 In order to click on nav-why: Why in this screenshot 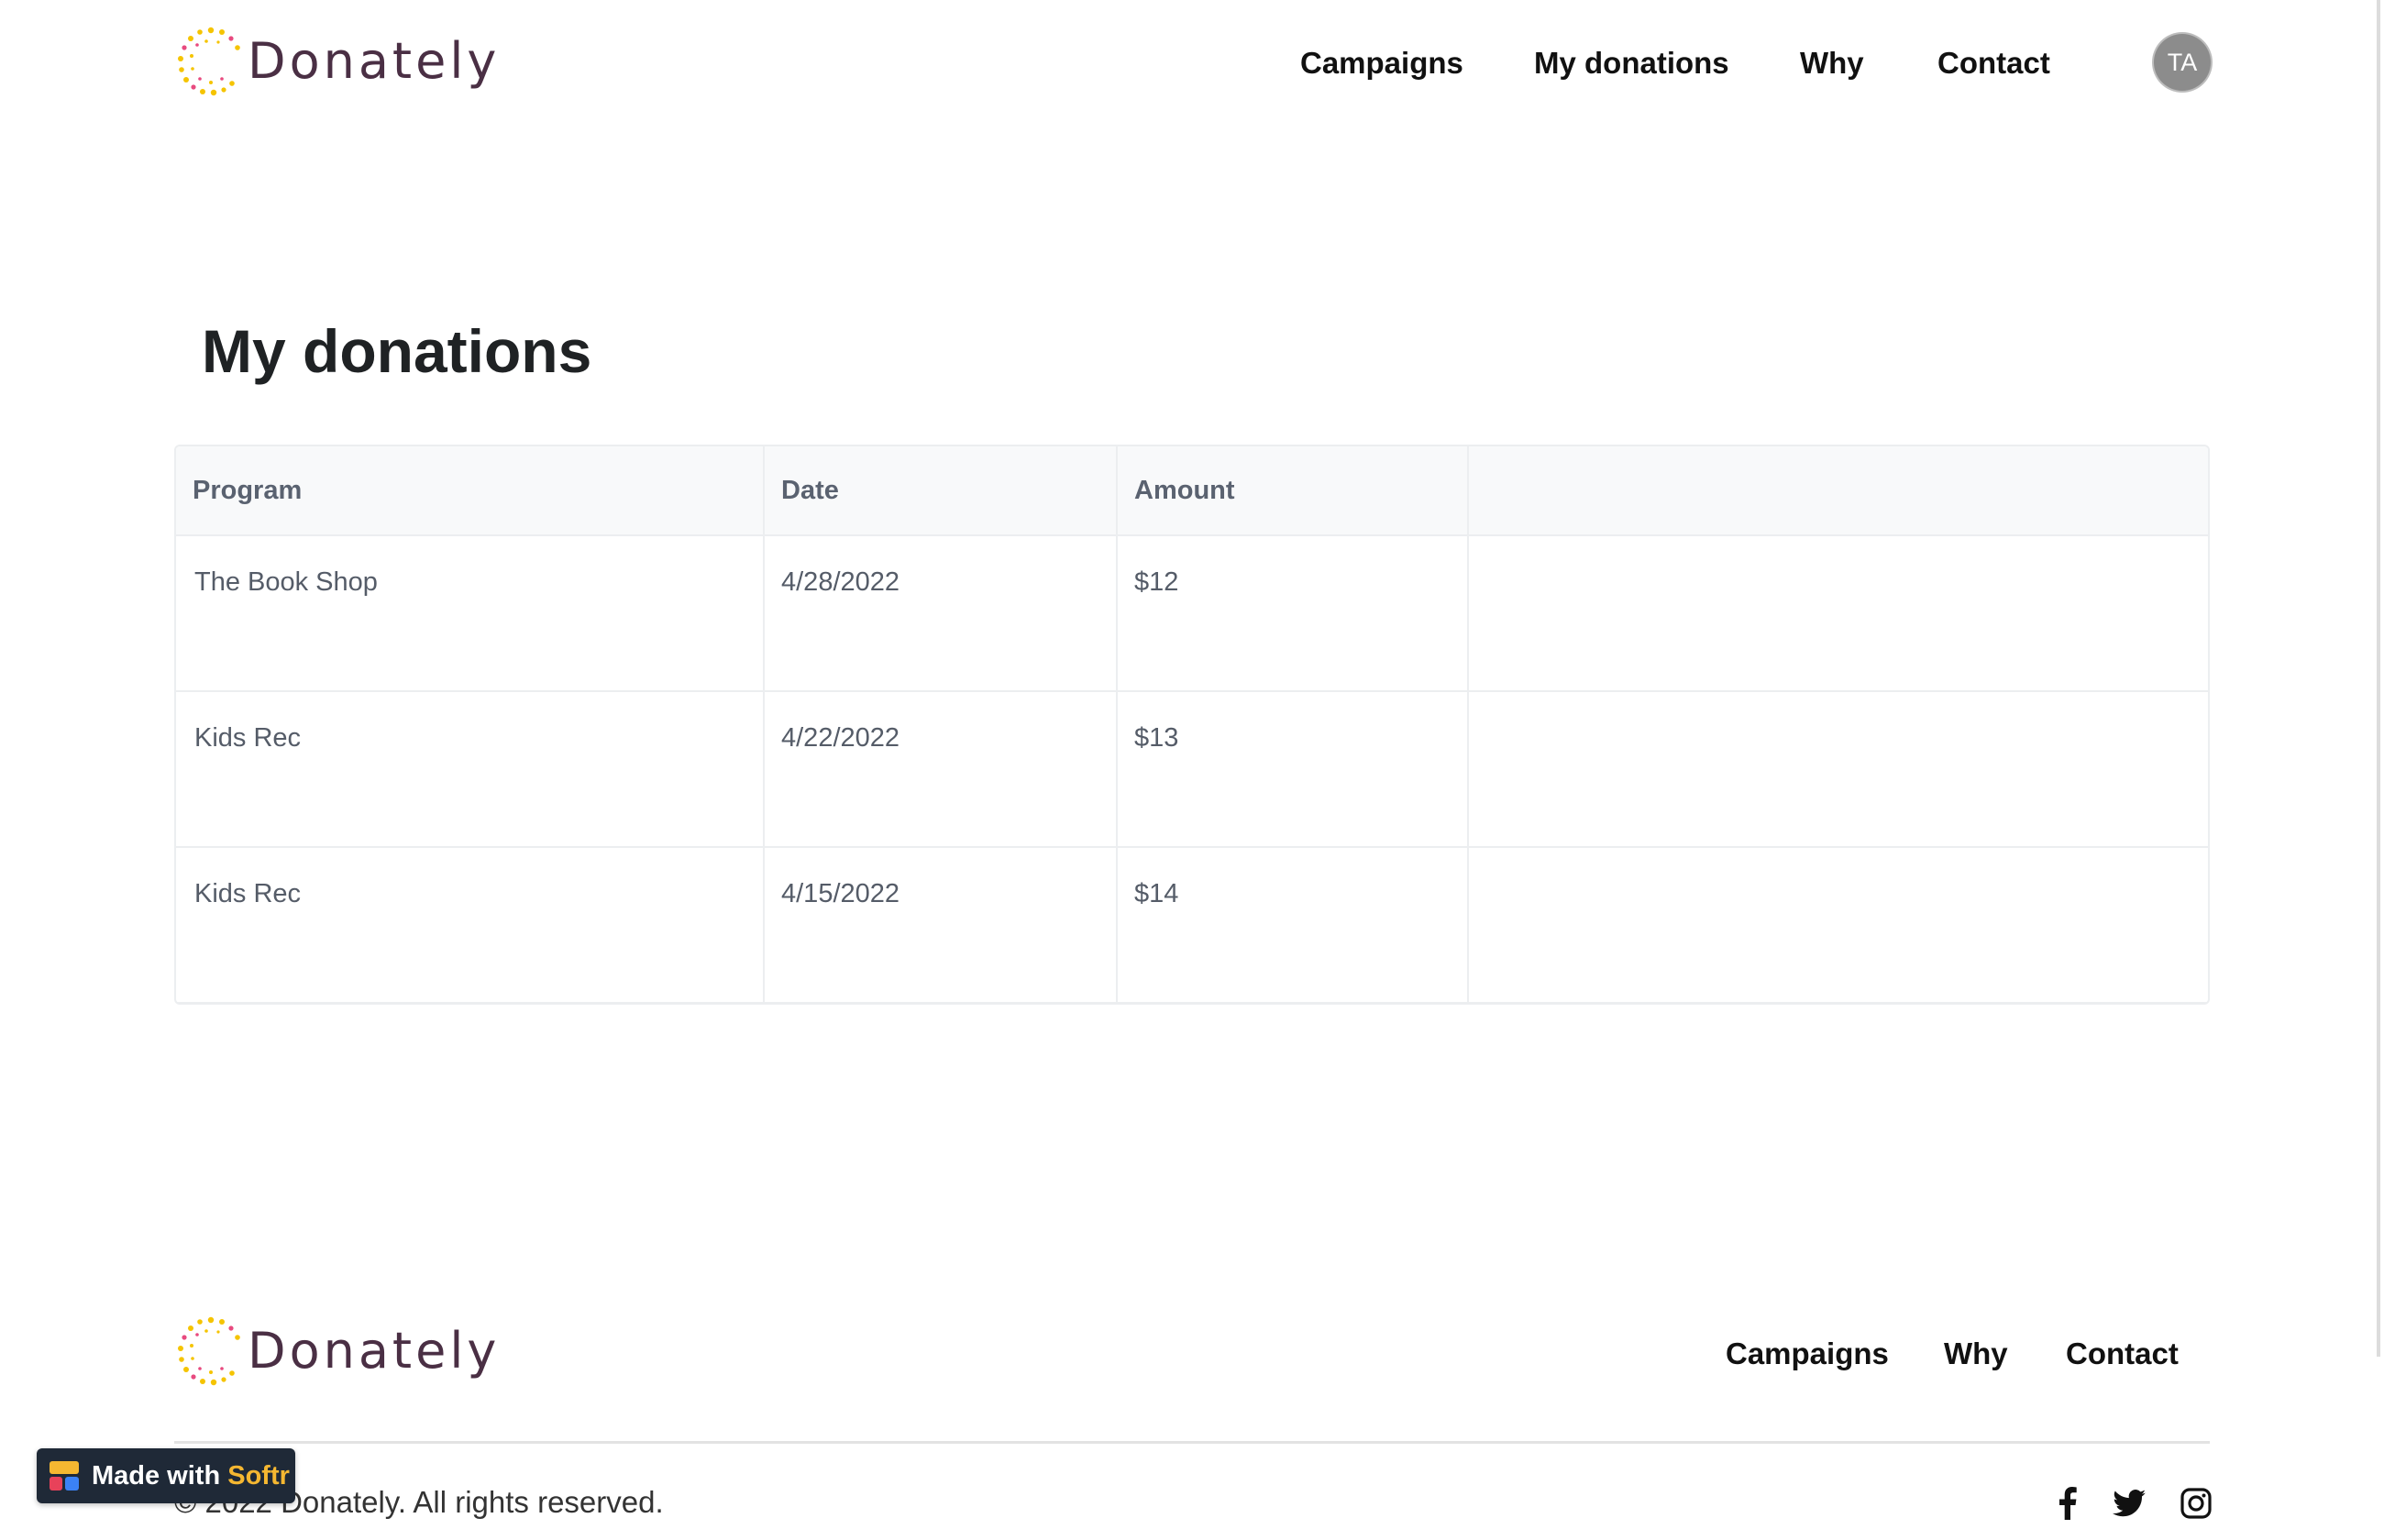, I will do `click(1832, 63)`.